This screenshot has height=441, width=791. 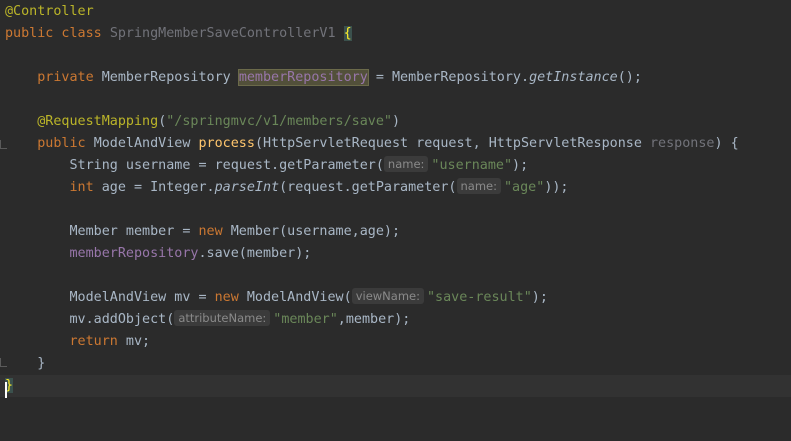 I want to click on get-parameter-call: (request.getParameter(, so click(x=368, y=187).